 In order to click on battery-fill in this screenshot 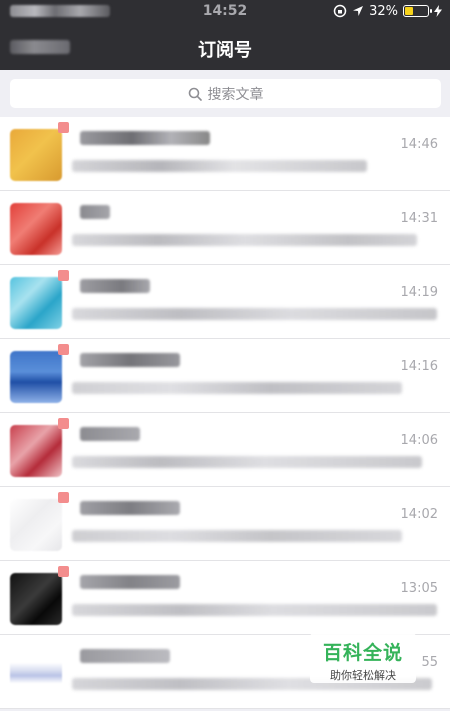, I will do `click(409, 11)`.